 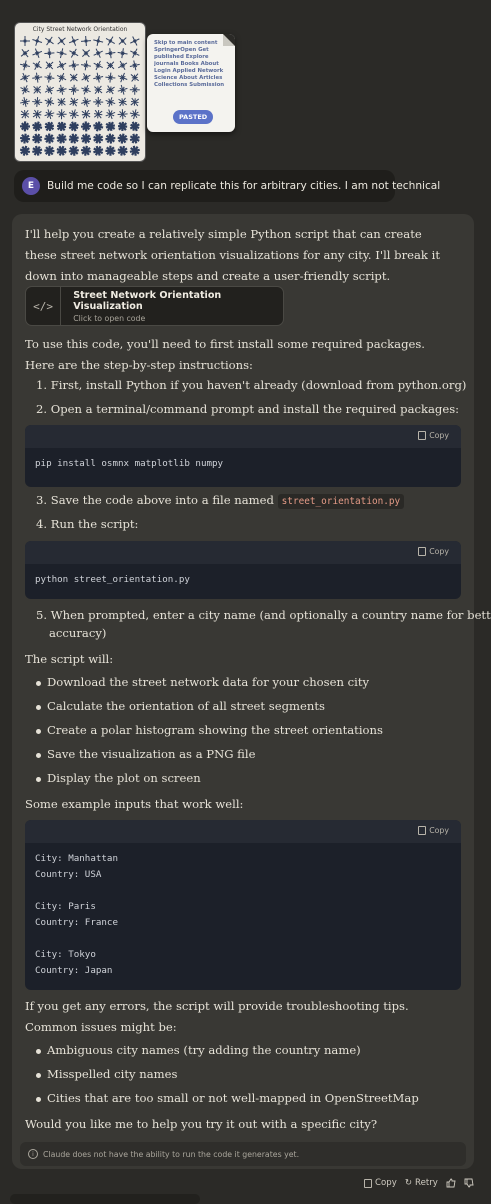 I want to click on thumbs-down-button, so click(x=469, y=1183).